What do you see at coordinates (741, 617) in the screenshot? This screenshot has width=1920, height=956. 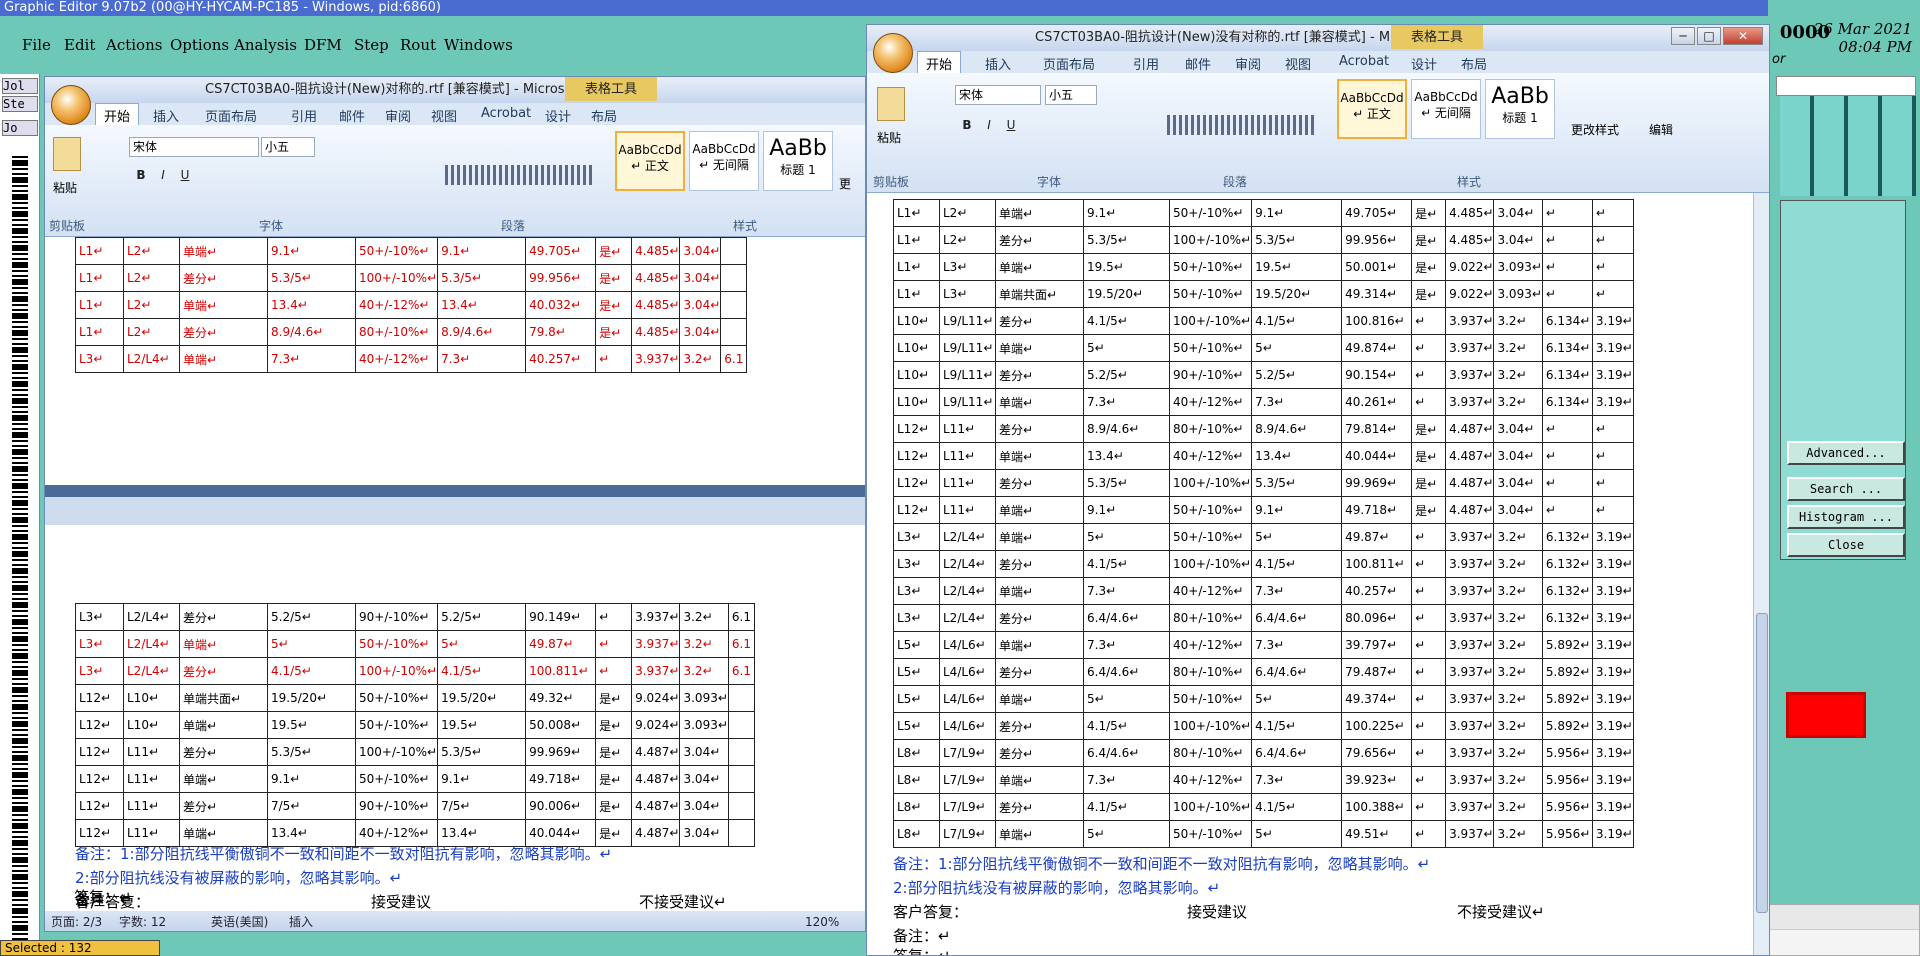 I see `table-cell: 6.1` at bounding box center [741, 617].